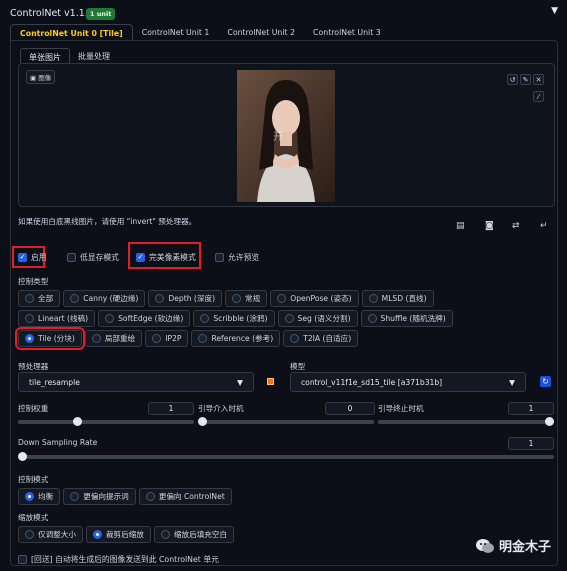  What do you see at coordinates (350, 408) in the screenshot?
I see `start-input: 0` at bounding box center [350, 408].